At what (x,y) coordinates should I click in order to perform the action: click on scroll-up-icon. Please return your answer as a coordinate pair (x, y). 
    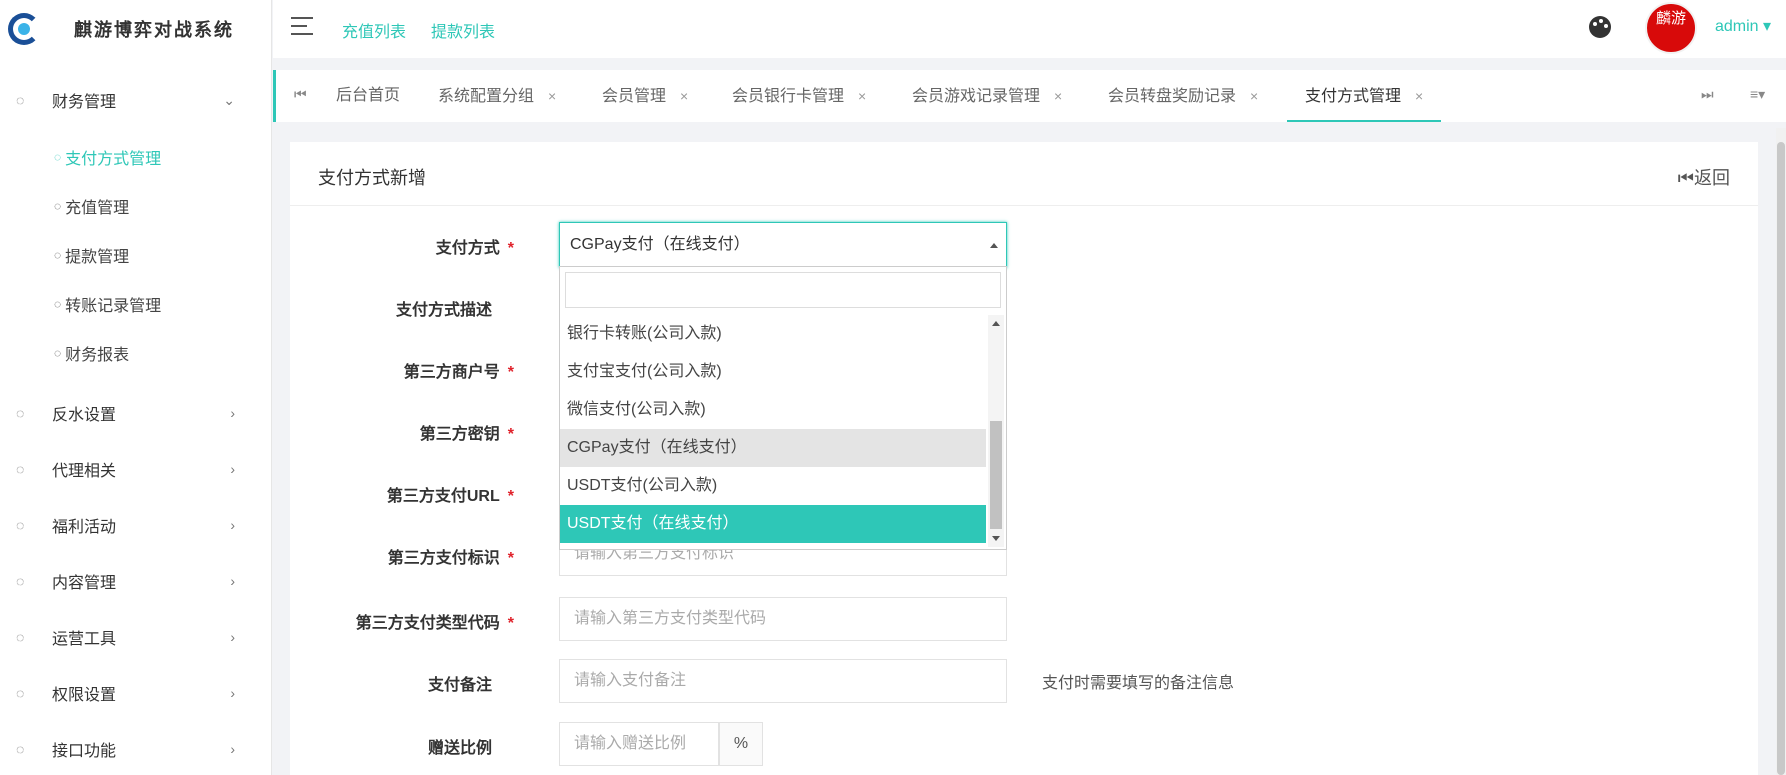
    Looking at the image, I should click on (996, 323).